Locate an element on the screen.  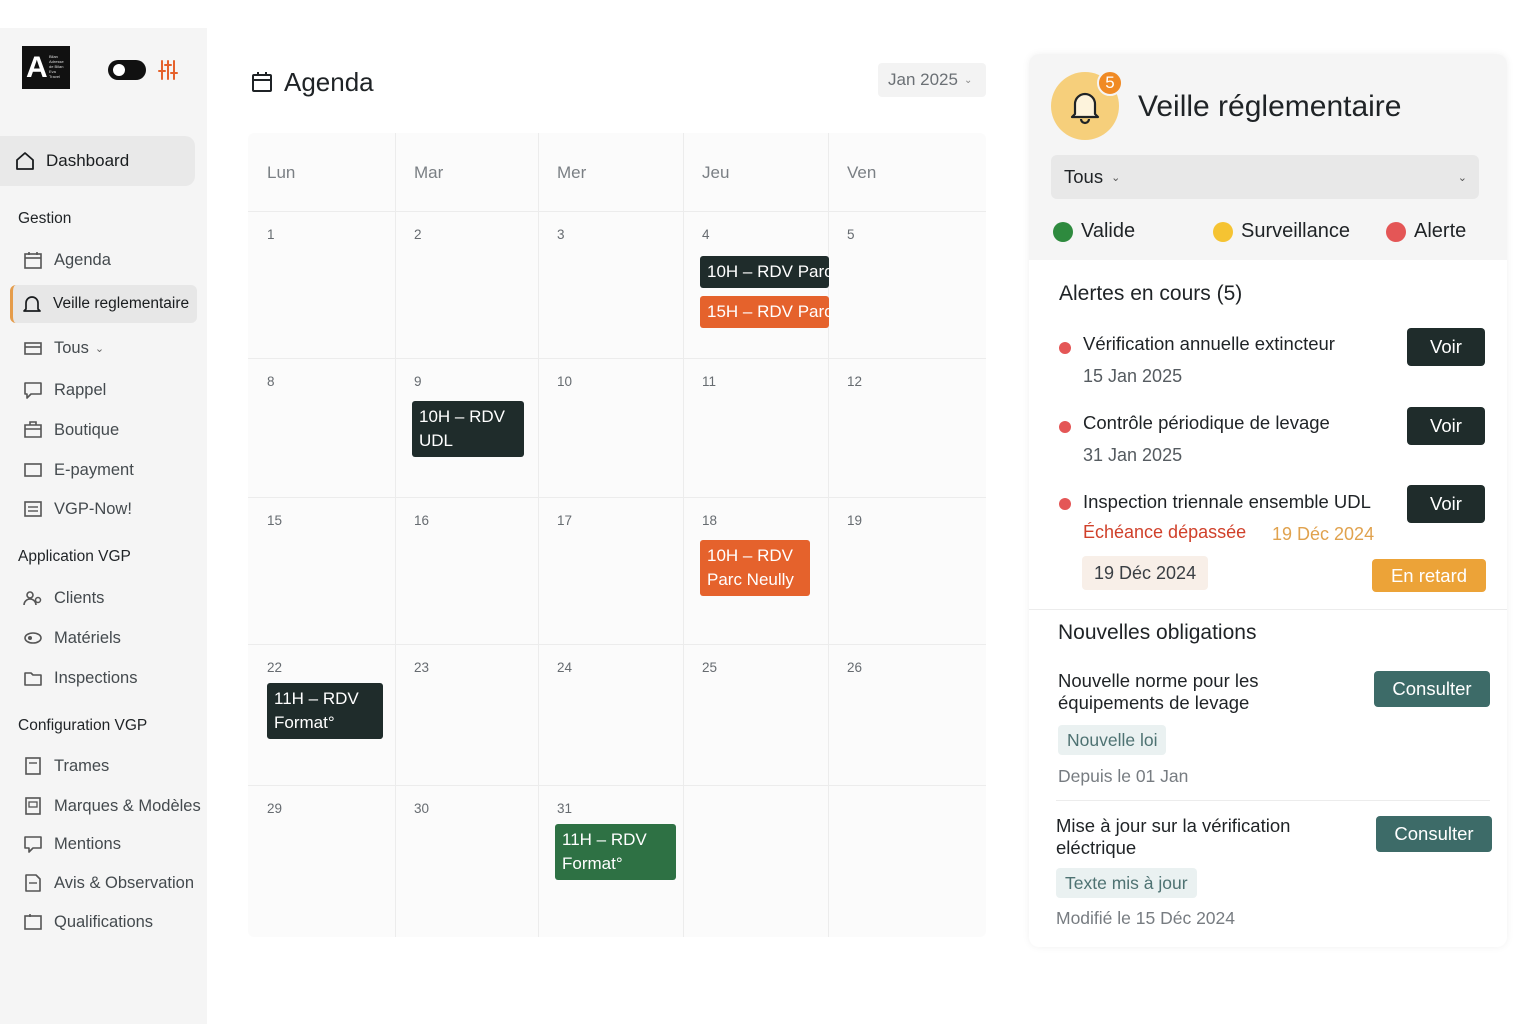
alert-title: Inspection triennale ensemble UDL is located at coordinates (1227, 501).